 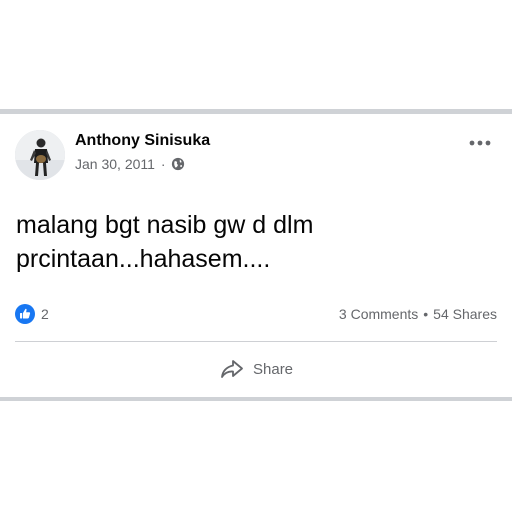 I want to click on post-date: Jan 30, 2011, so click(x=115, y=164).